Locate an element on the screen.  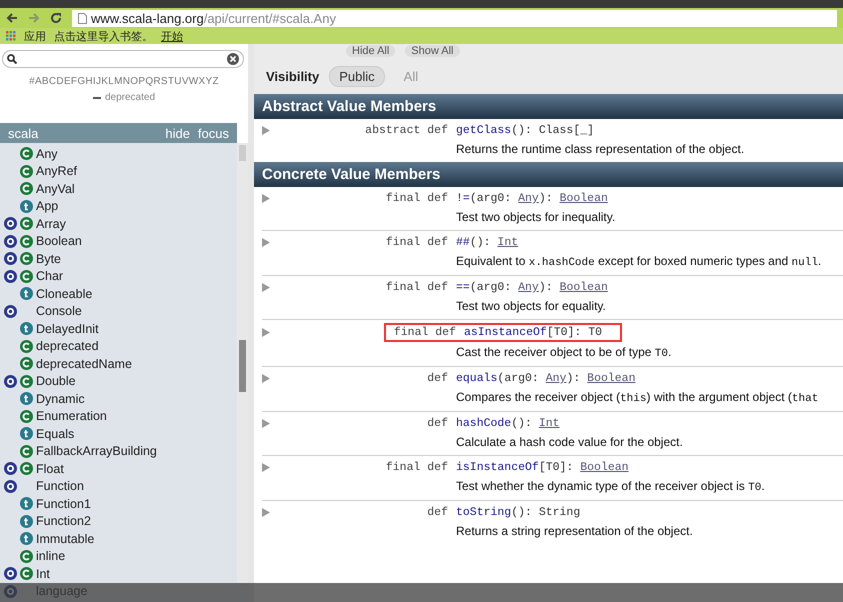
scrollbar is located at coordinates (242, 363).